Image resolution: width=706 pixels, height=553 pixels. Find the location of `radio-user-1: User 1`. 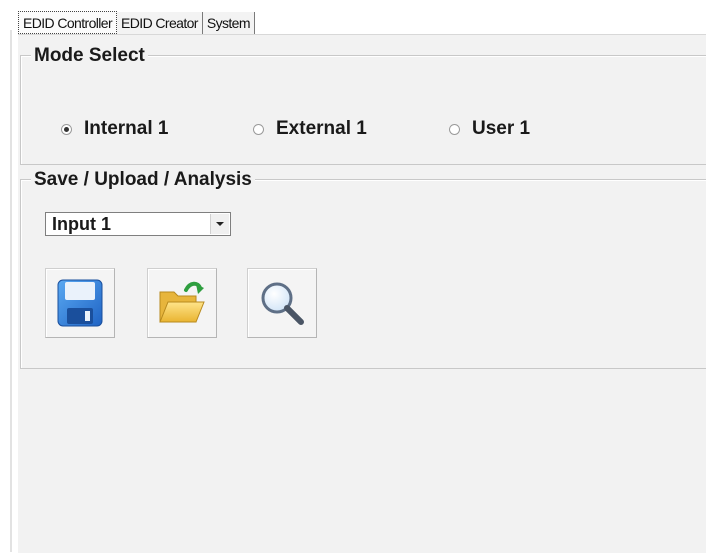

radio-user-1: User 1 is located at coordinates (489, 129).